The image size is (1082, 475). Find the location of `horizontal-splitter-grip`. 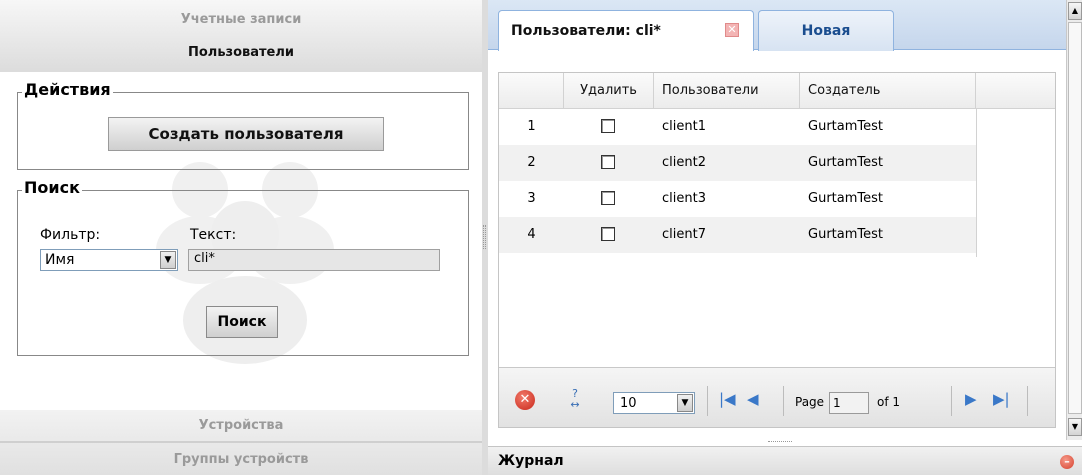

horizontal-splitter-grip is located at coordinates (780, 442).